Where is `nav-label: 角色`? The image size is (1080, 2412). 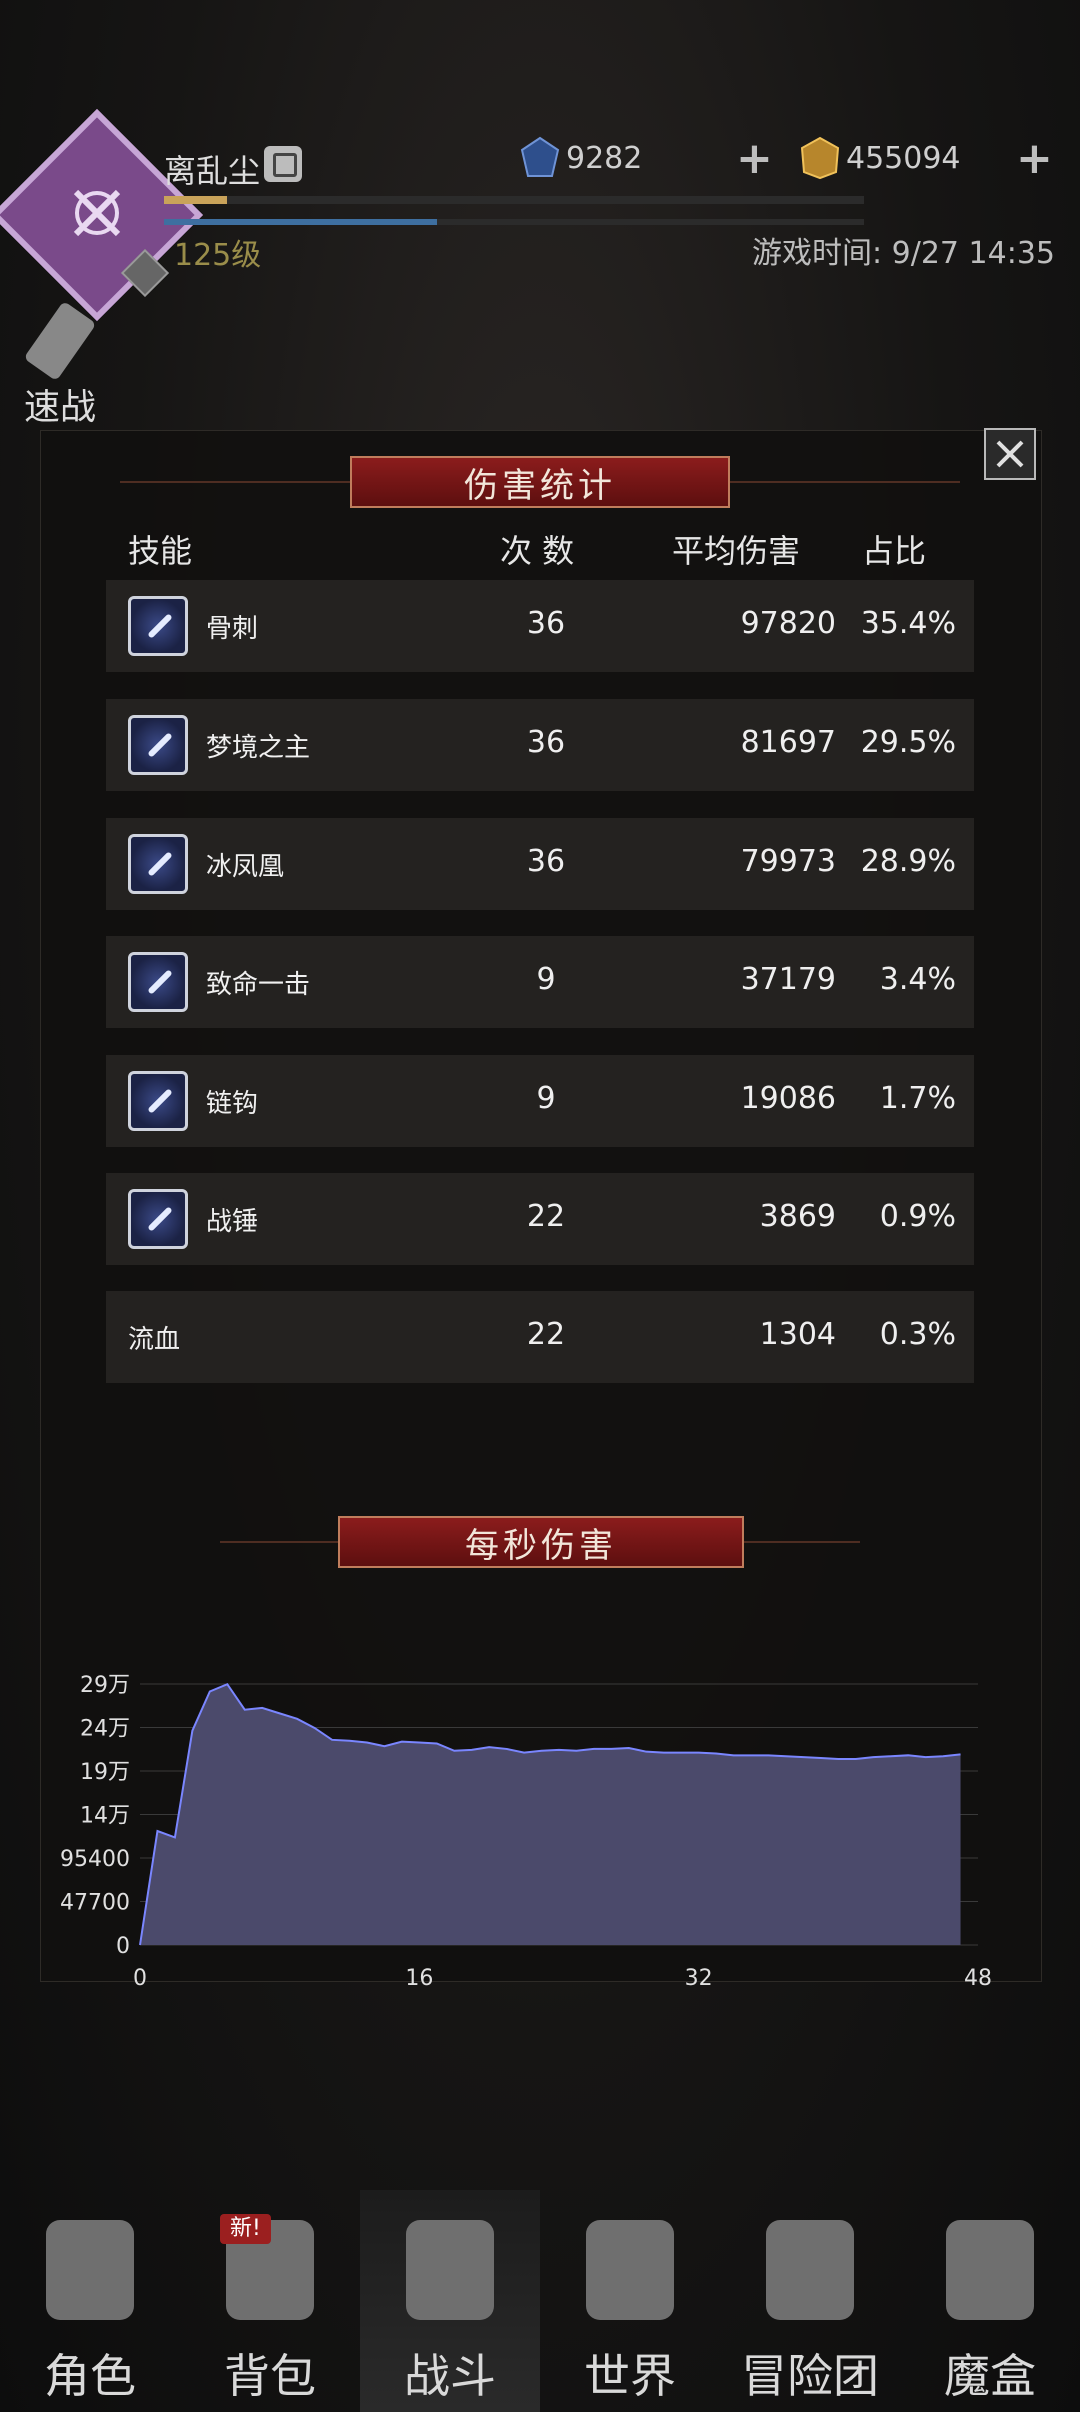 nav-label: 角色 is located at coordinates (90, 2376).